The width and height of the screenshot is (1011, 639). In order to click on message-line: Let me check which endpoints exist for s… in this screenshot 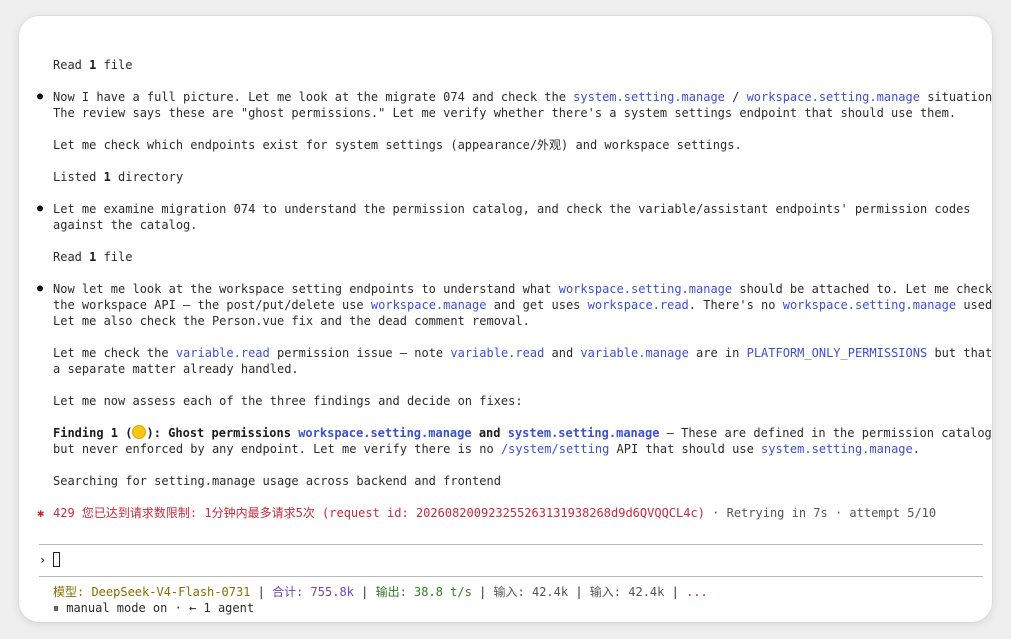, I will do `click(397, 145)`.